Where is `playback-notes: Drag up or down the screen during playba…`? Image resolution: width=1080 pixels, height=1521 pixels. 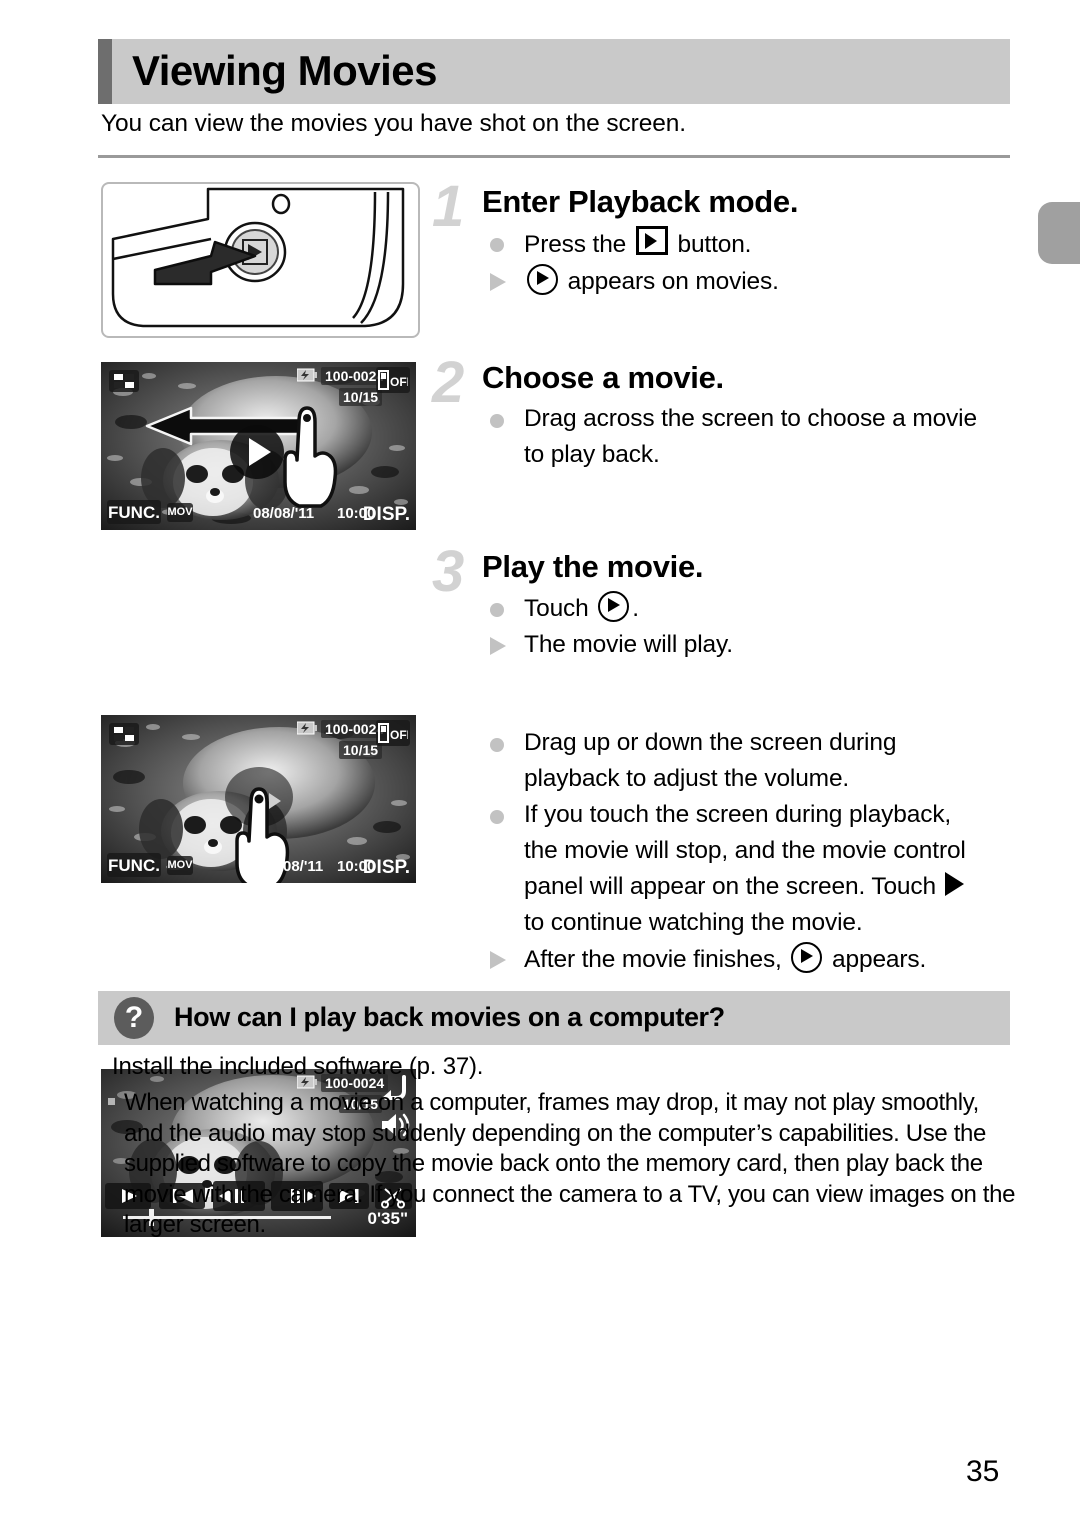 playback-notes: Drag up or down the screen during playba… is located at coordinates (777, 852).